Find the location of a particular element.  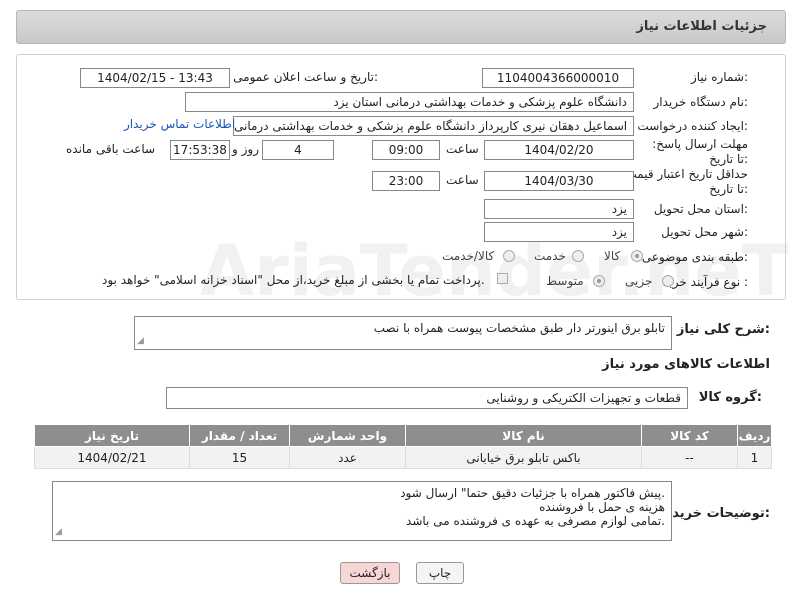

buyer-notes-label: توضیحات خریدار: is located at coordinates (715, 513).